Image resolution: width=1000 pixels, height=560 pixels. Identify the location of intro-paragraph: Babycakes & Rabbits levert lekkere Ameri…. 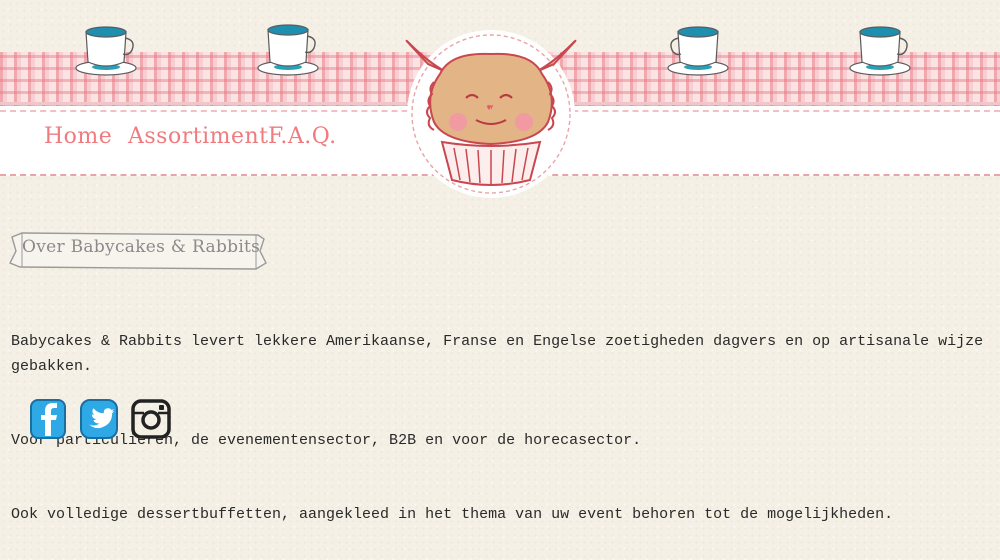
(502, 354).